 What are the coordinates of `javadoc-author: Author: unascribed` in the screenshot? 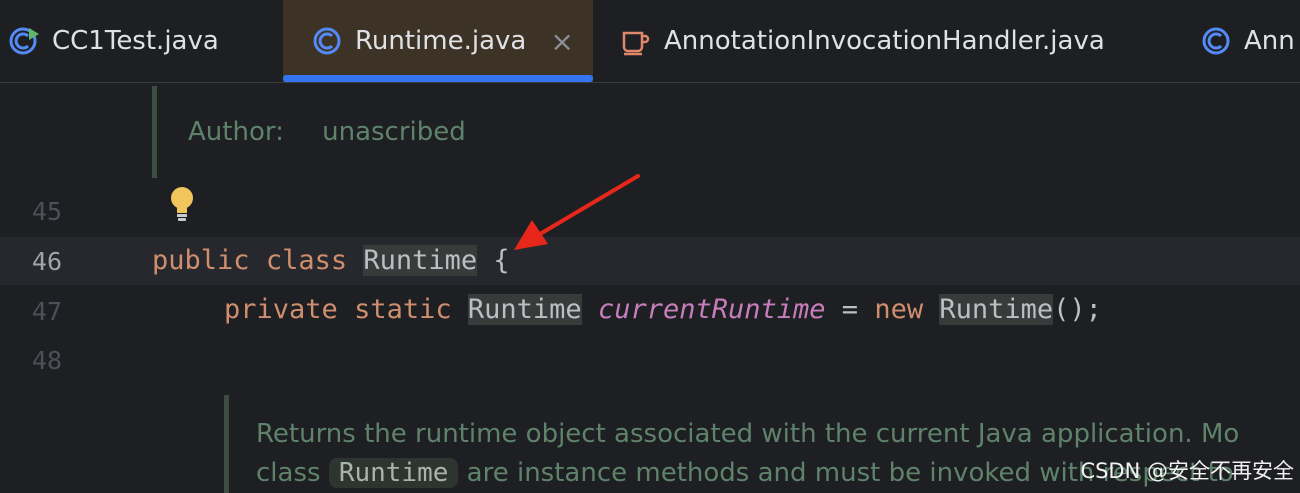 It's located at (327, 132).